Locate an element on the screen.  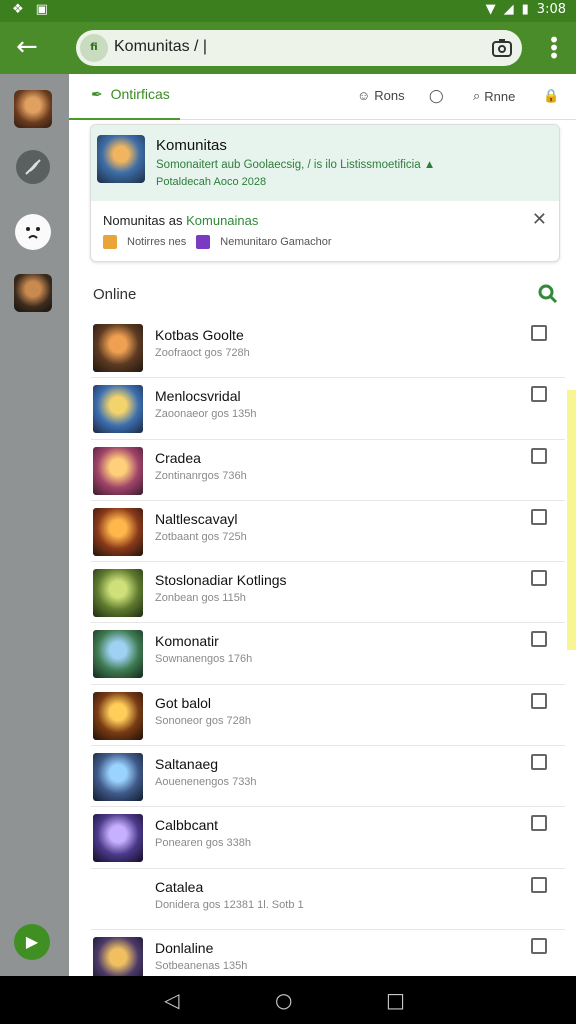
member-status: Sononeor gos 728h is located at coordinates (203, 720).